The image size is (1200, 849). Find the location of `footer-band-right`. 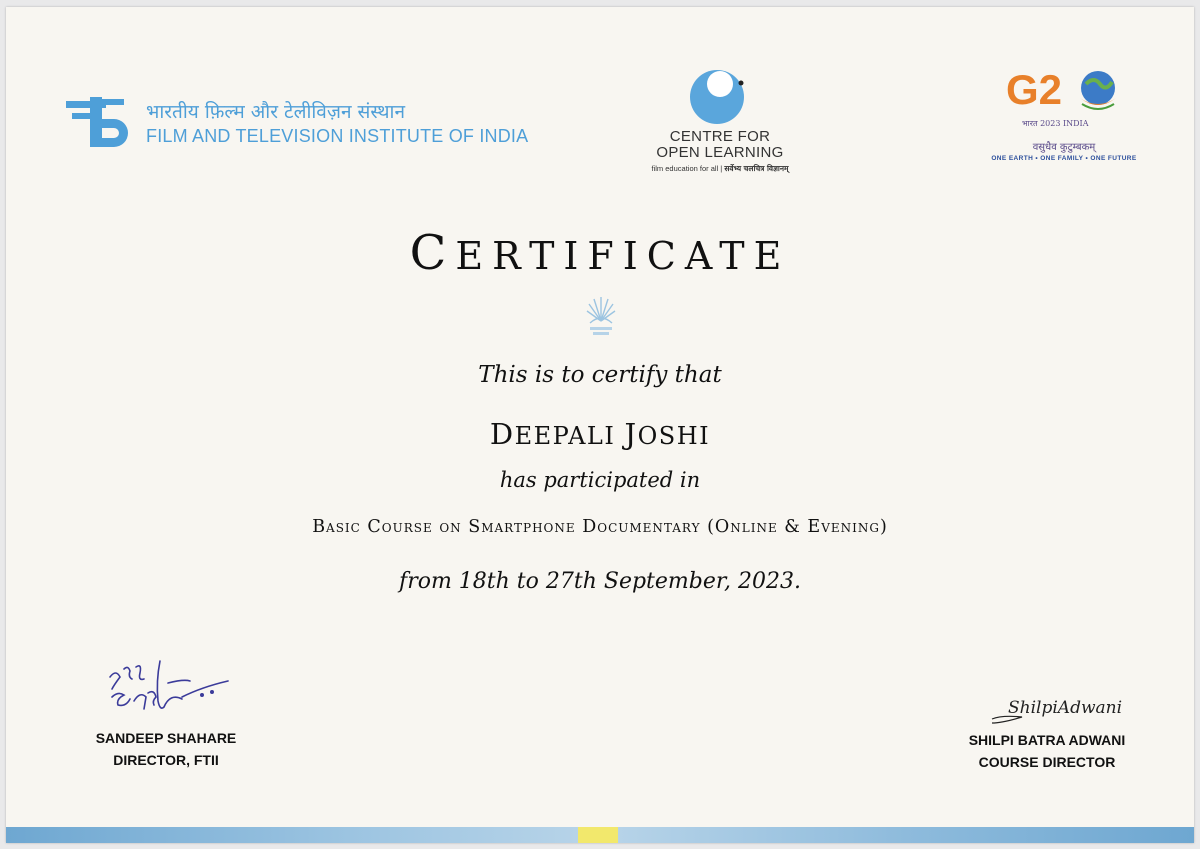

footer-band-right is located at coordinates (906, 835).